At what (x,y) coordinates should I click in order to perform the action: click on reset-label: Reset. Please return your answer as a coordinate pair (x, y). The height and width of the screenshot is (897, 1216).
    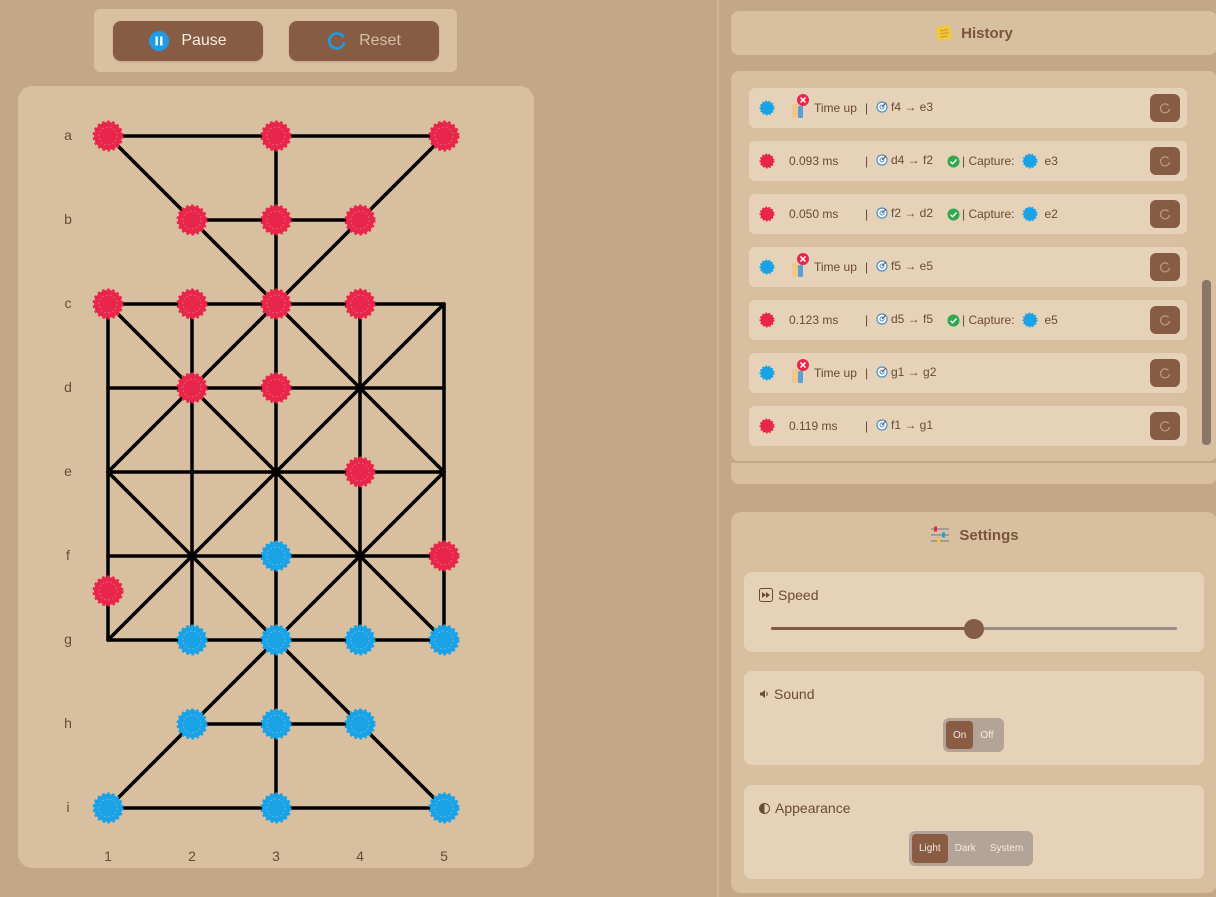
    Looking at the image, I should click on (380, 40).